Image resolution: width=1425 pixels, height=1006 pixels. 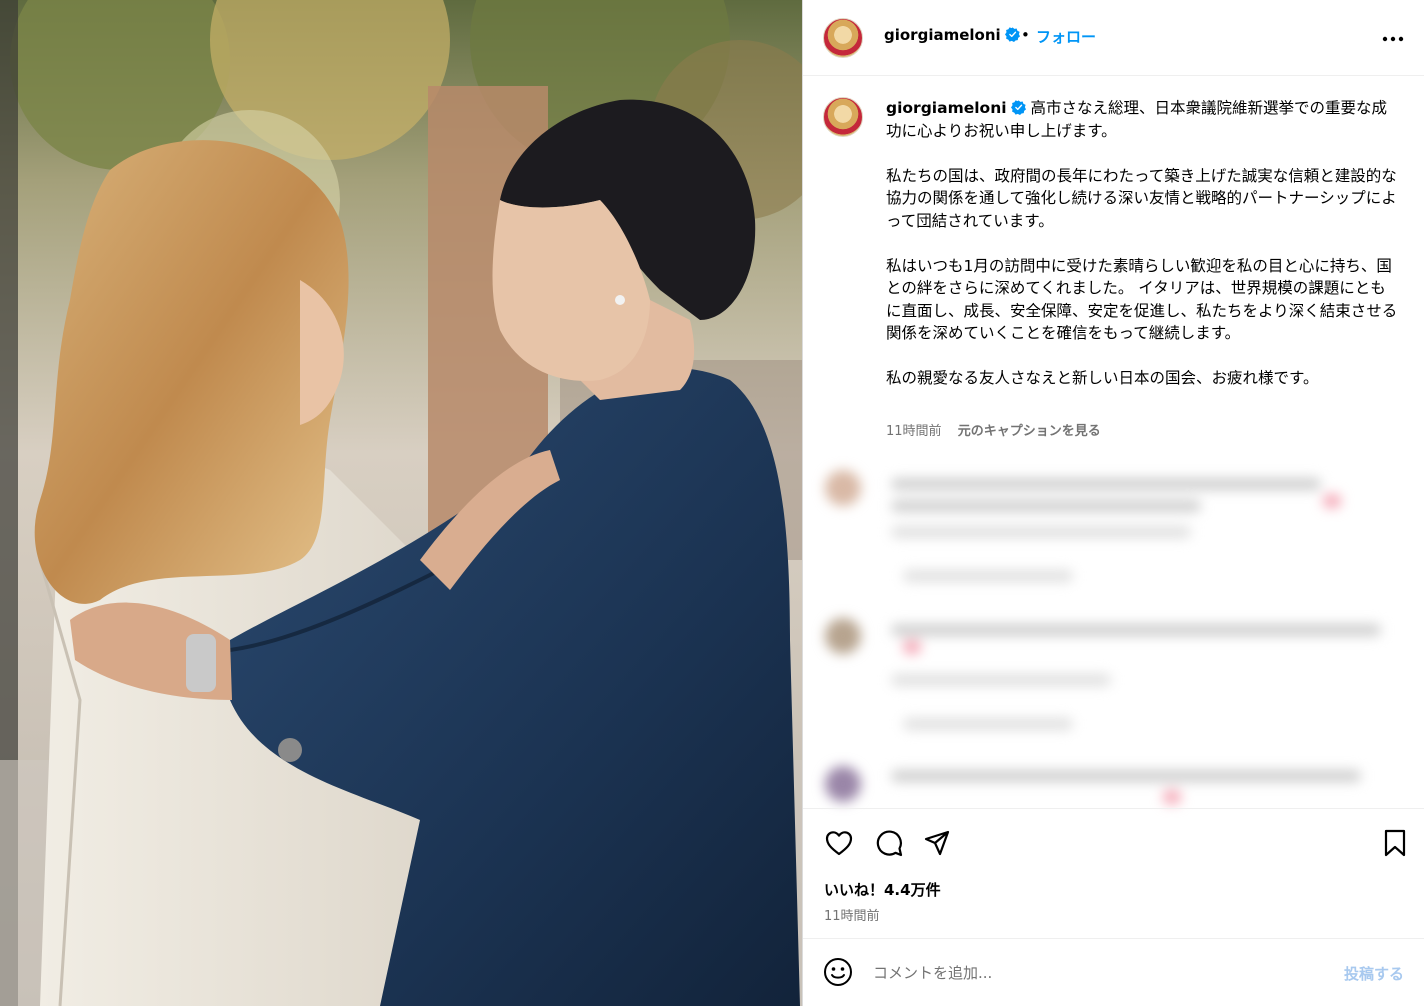 I want to click on more-horizontal-icon, so click(x=1393, y=36).